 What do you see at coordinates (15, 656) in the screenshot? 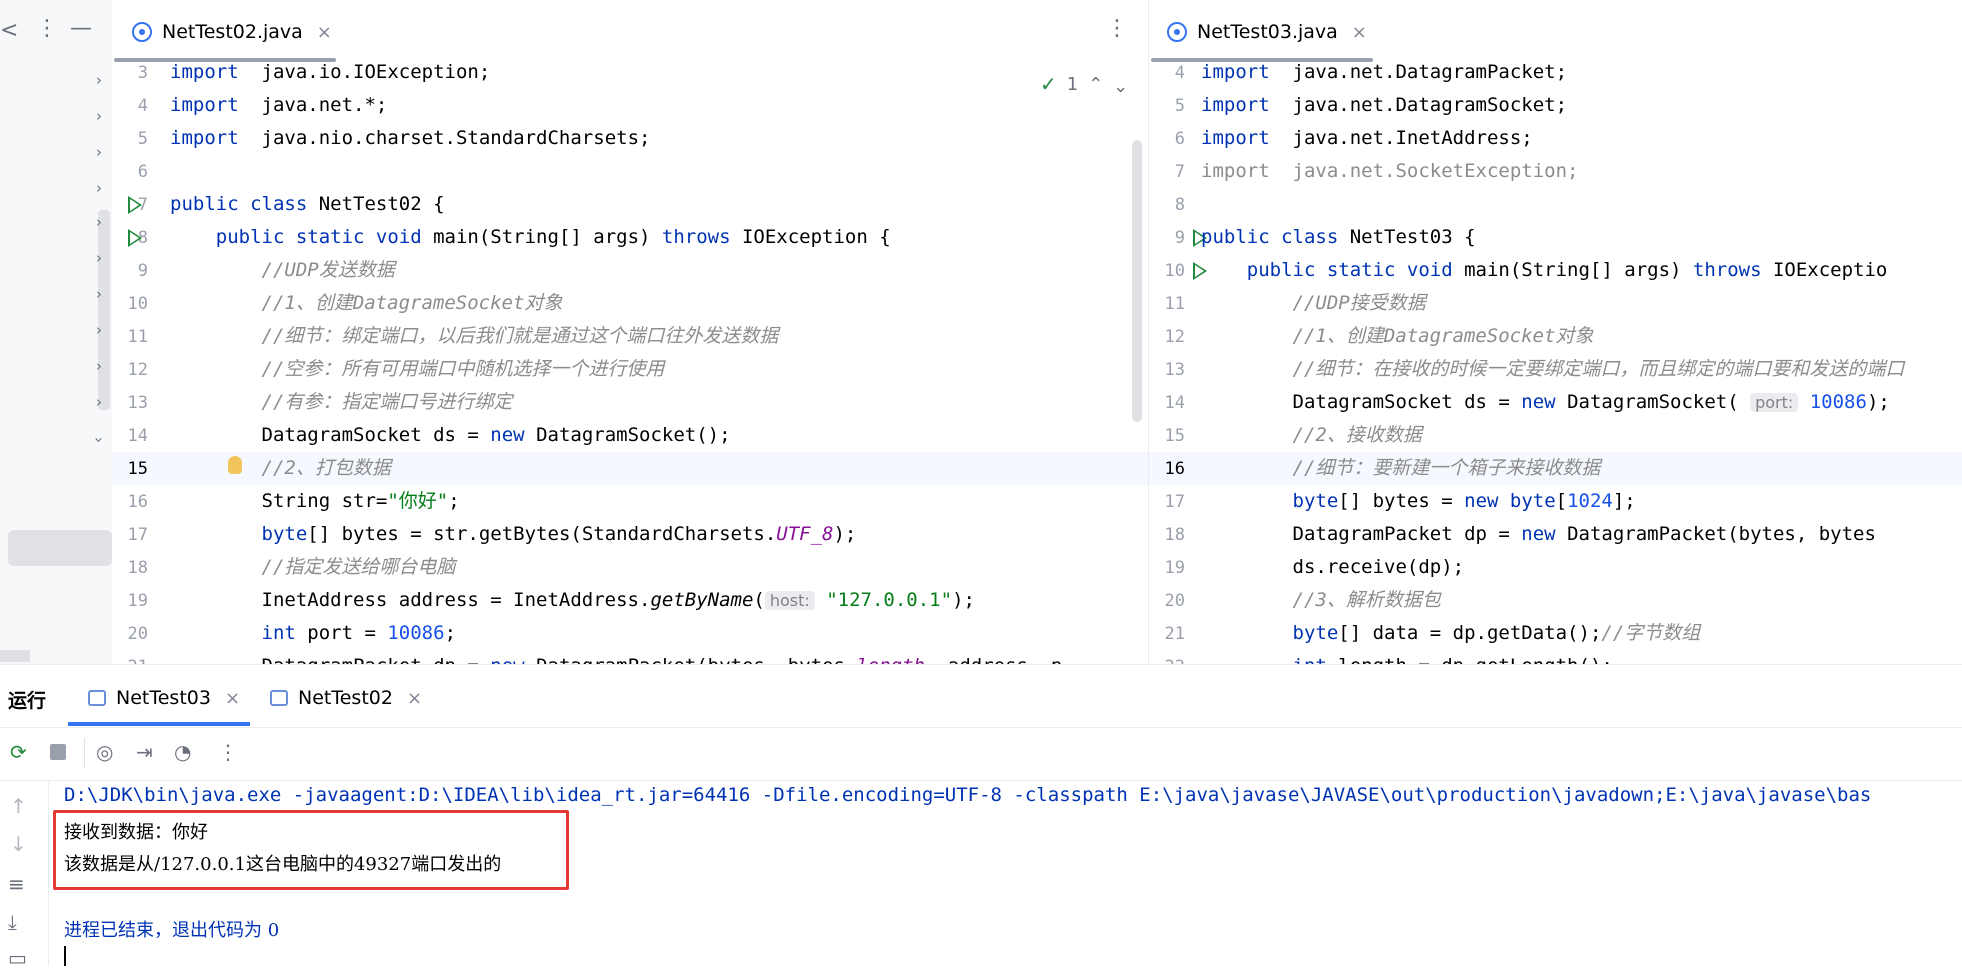
I see `strip-hscroll` at bounding box center [15, 656].